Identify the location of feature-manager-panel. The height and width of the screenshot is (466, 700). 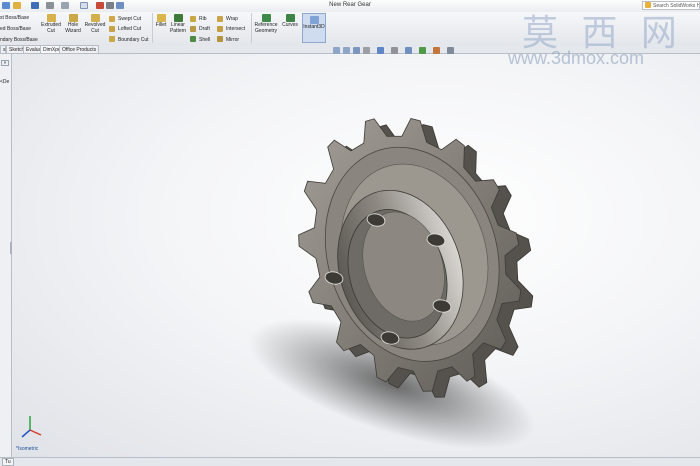
(6, 255).